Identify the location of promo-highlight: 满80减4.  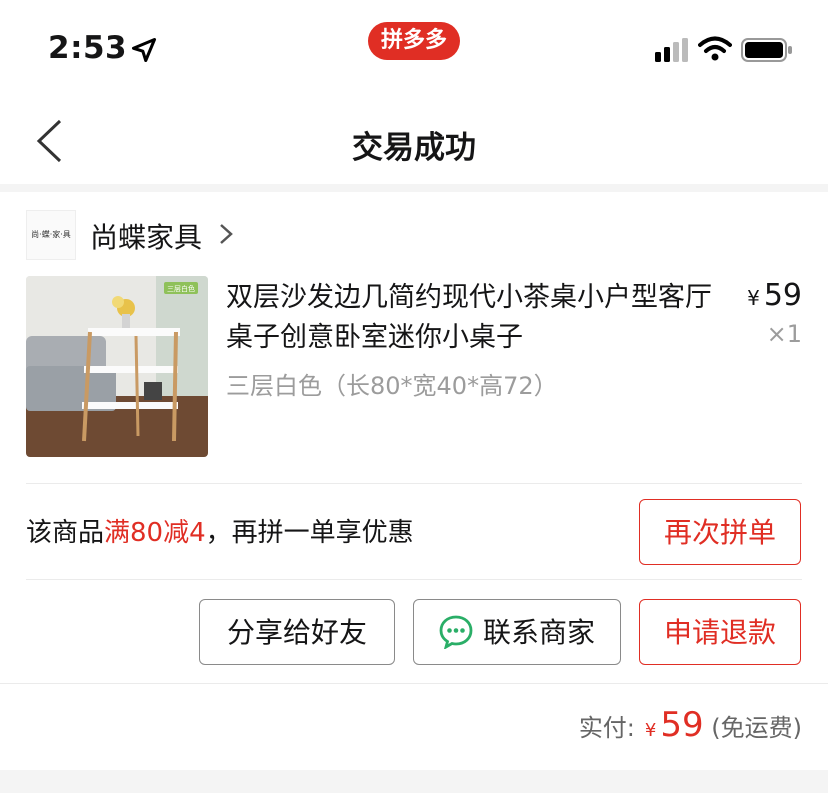
(155, 533).